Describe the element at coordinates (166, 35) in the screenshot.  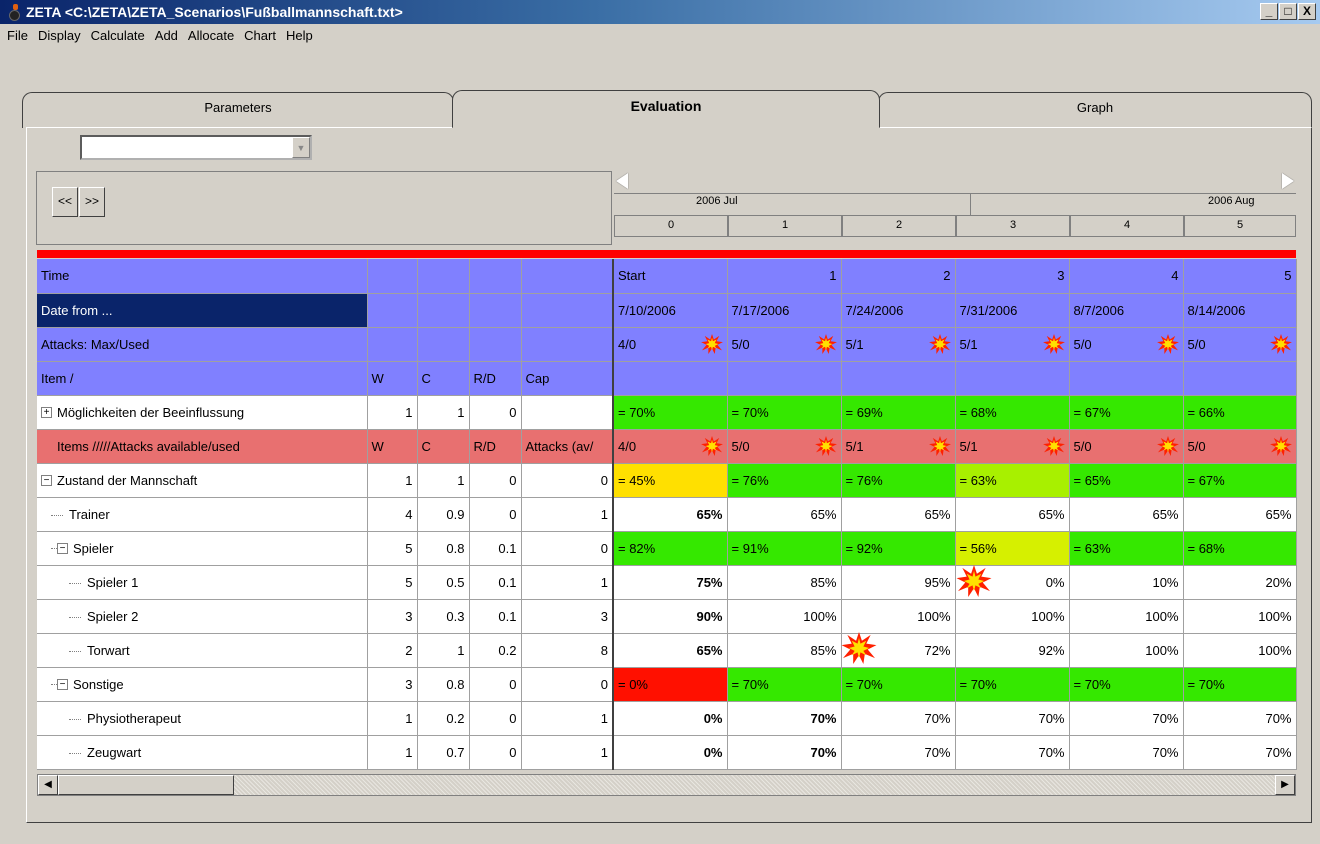
I see `menu-add: Add` at that location.